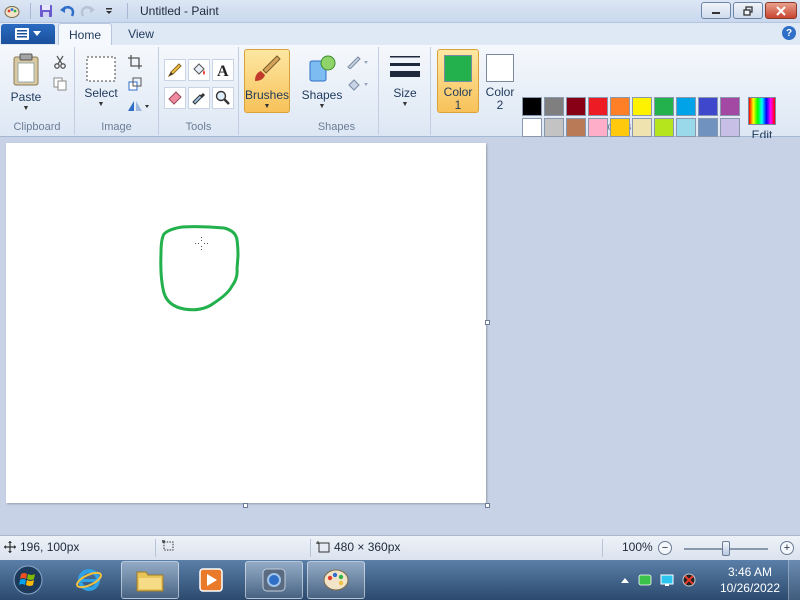  What do you see at coordinates (179, 11) in the screenshot?
I see `window-title: Untitled - Paint` at bounding box center [179, 11].